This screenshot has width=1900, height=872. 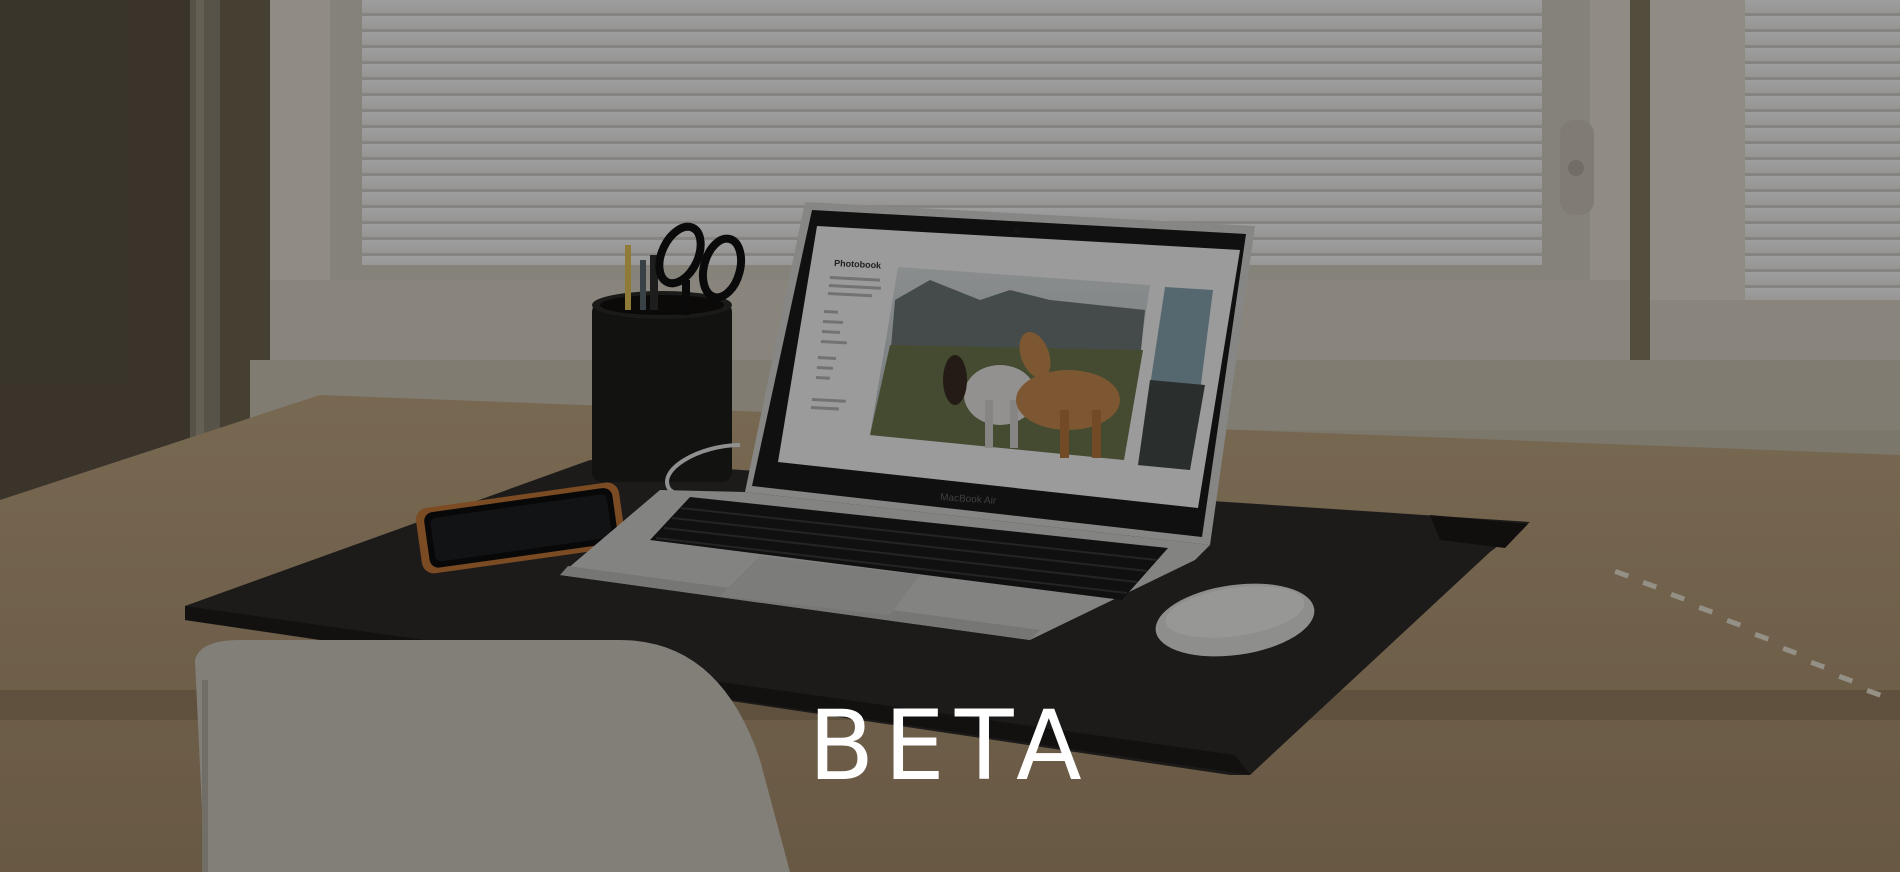 What do you see at coordinates (950, 746) in the screenshot?
I see `beta-badge: BETA` at bounding box center [950, 746].